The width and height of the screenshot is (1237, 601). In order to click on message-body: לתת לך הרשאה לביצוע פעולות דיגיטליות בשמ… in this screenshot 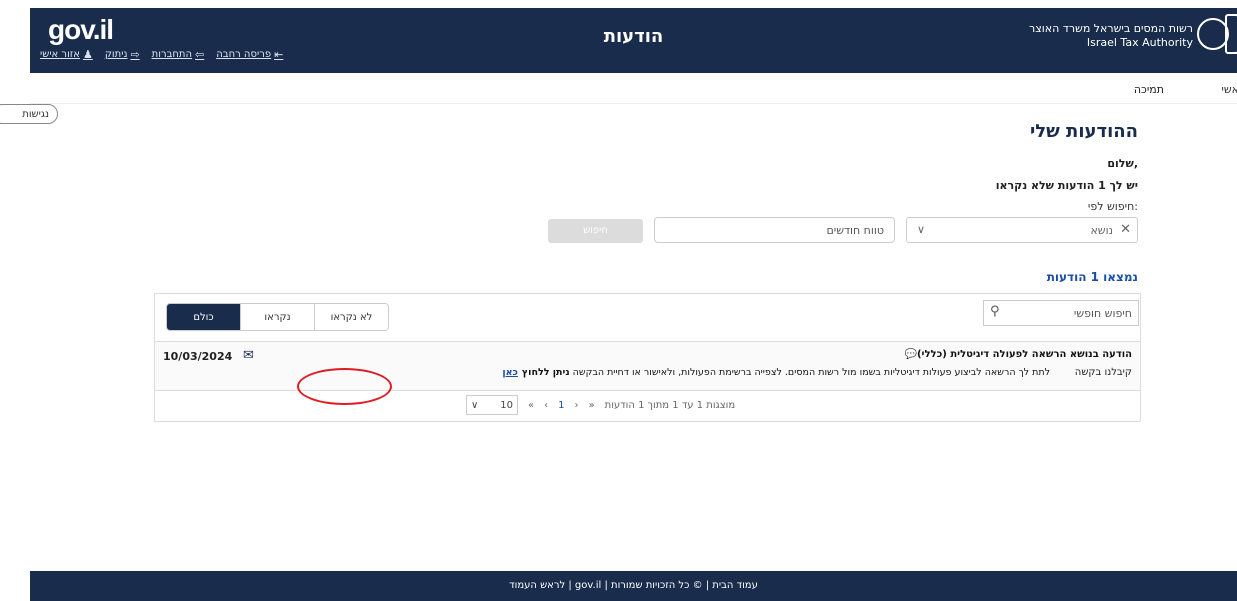, I will do `click(776, 372)`.